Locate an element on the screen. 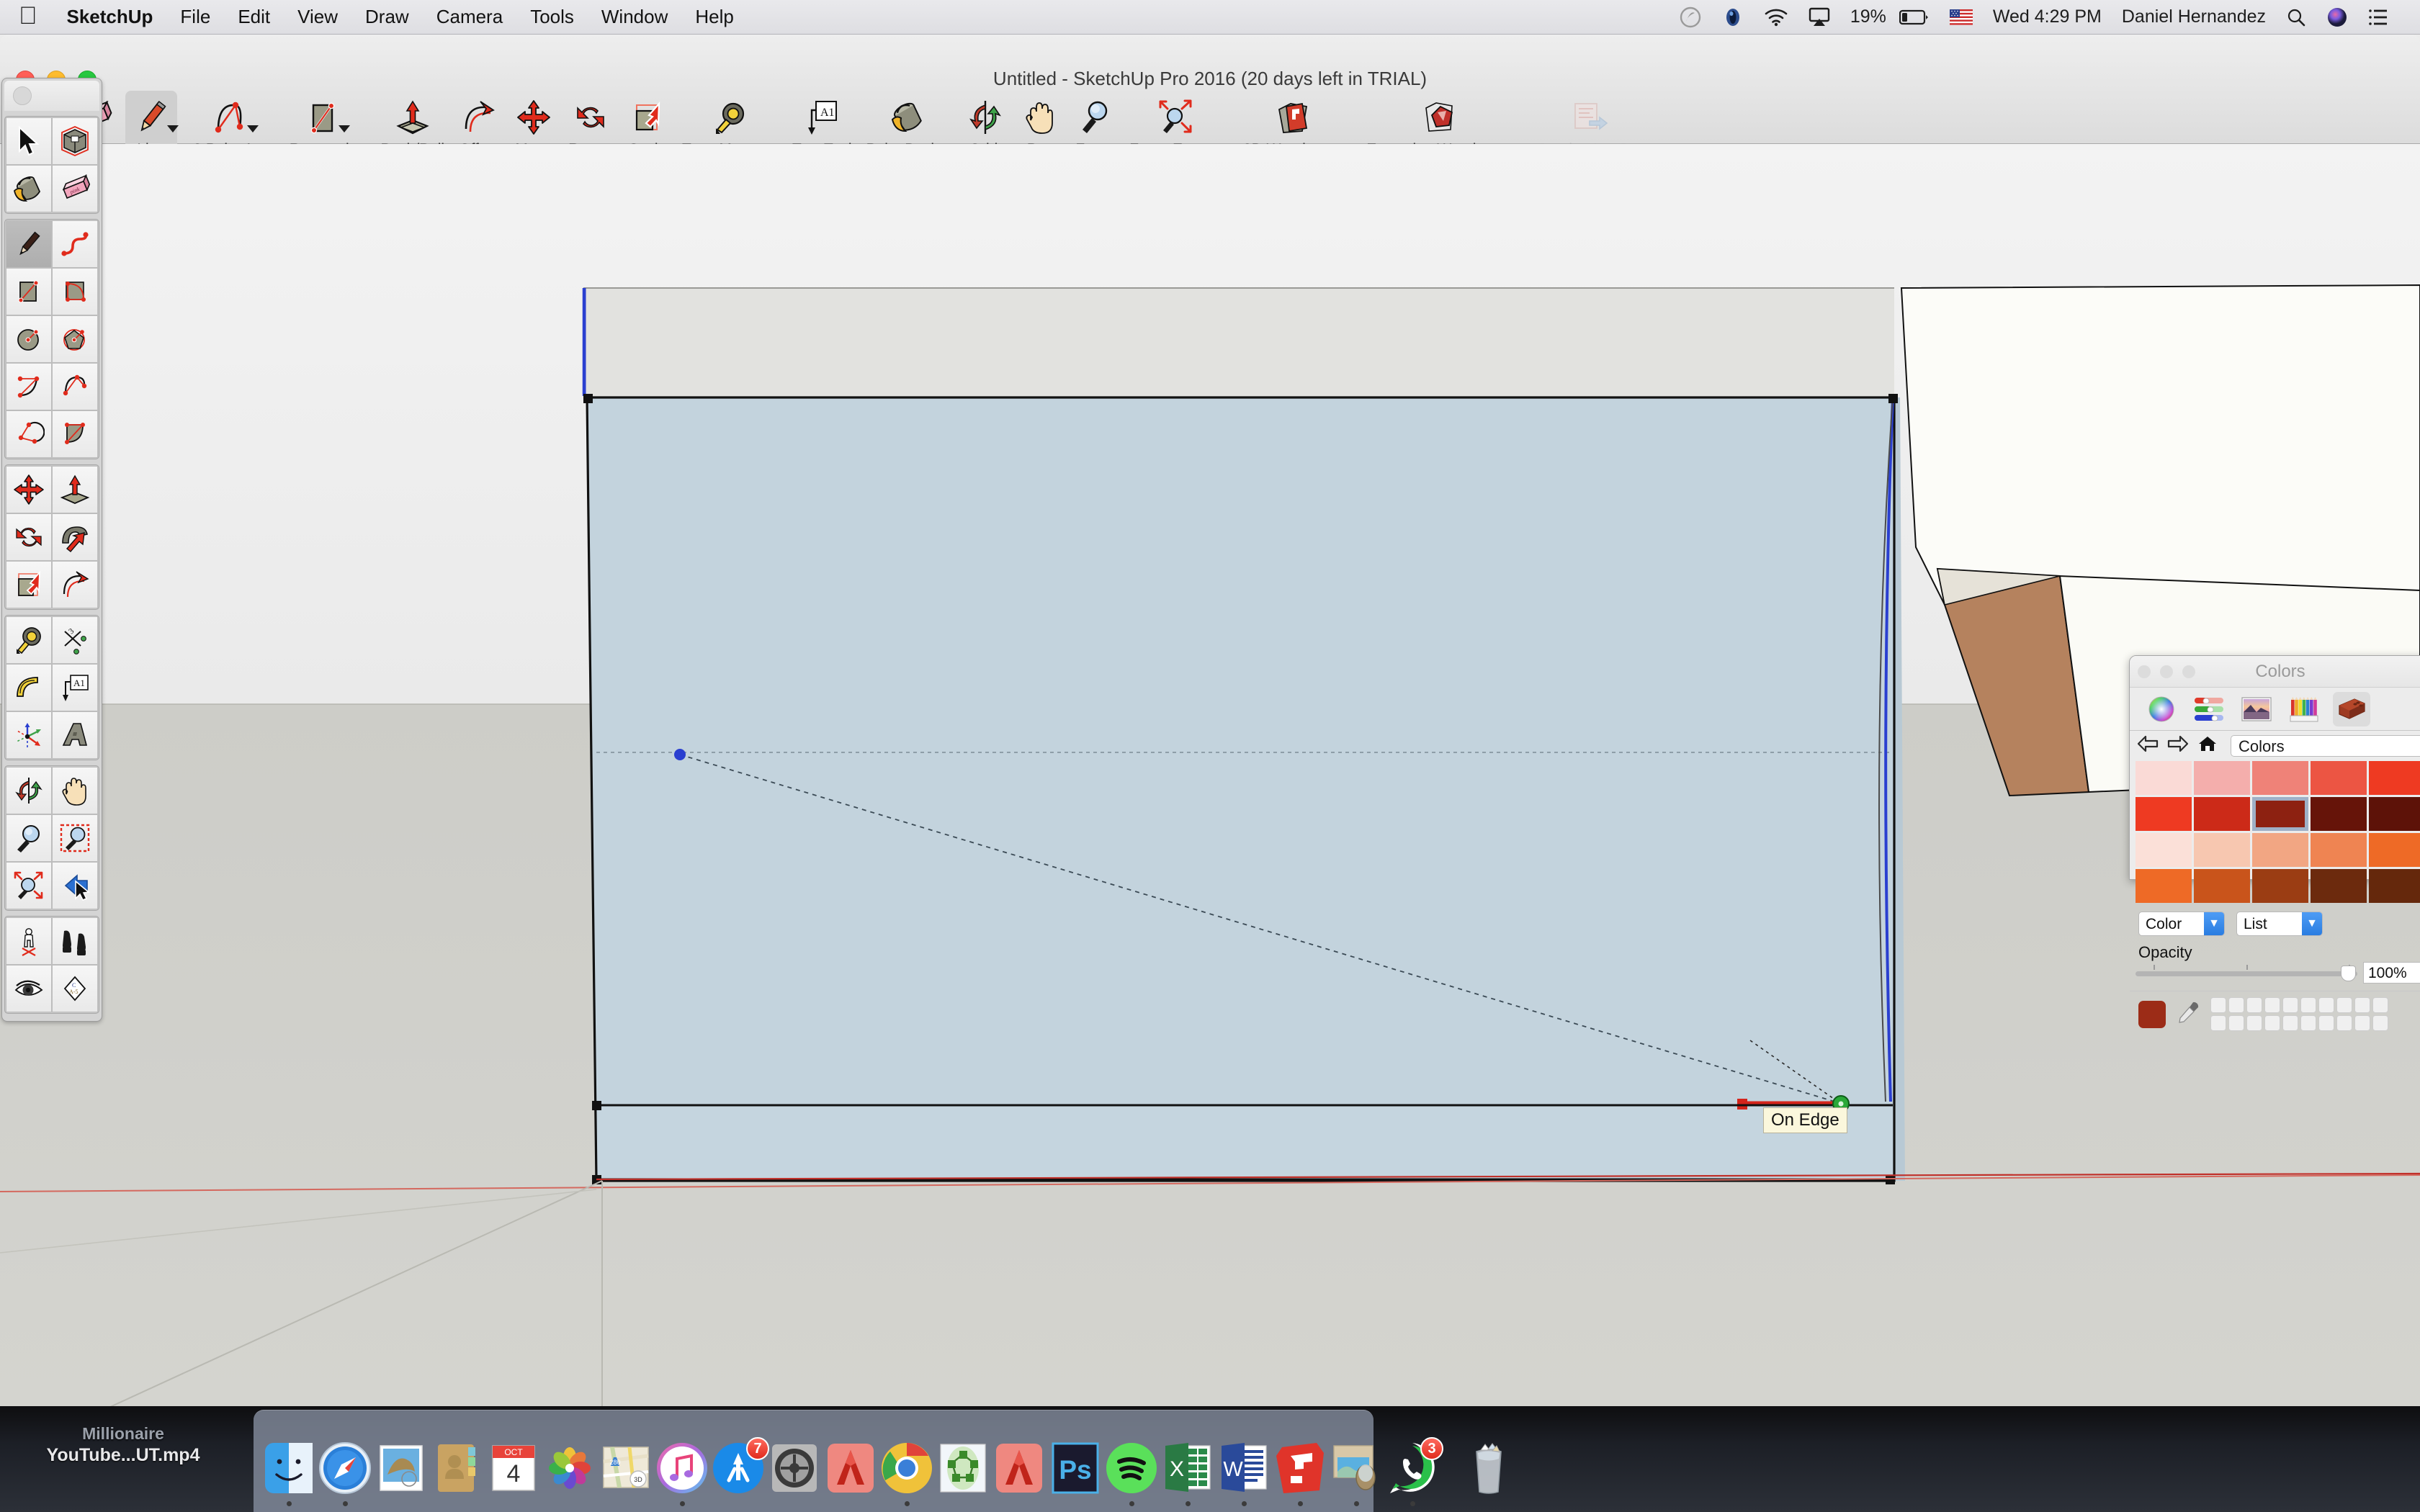 This screenshot has width=2420, height=1512. back-arrow-icon is located at coordinates (2148, 746).